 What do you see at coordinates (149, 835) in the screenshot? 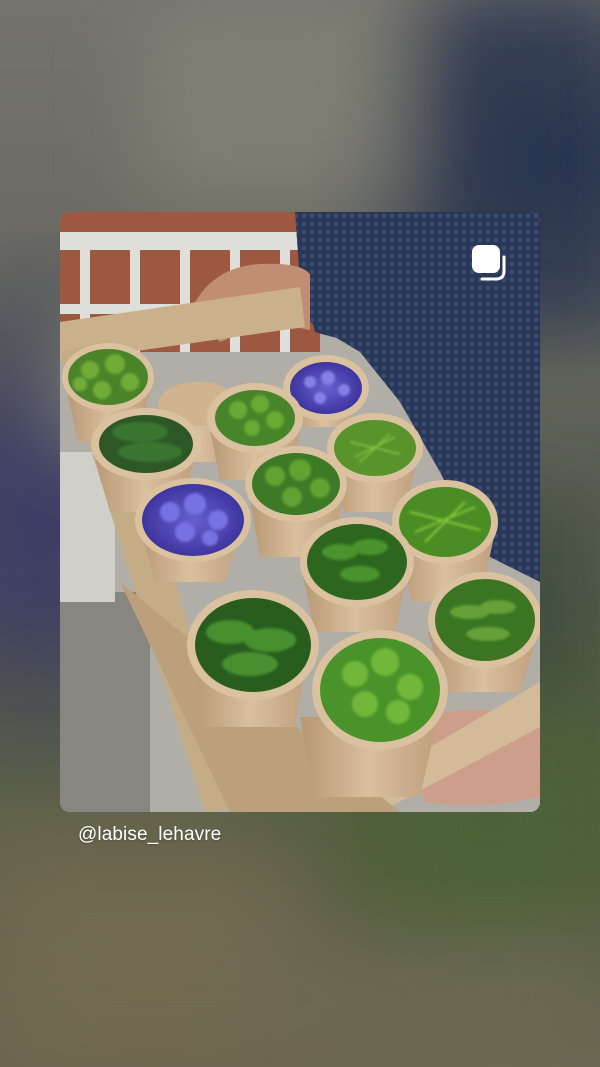
I see `username-label: @labise_lehavre` at bounding box center [149, 835].